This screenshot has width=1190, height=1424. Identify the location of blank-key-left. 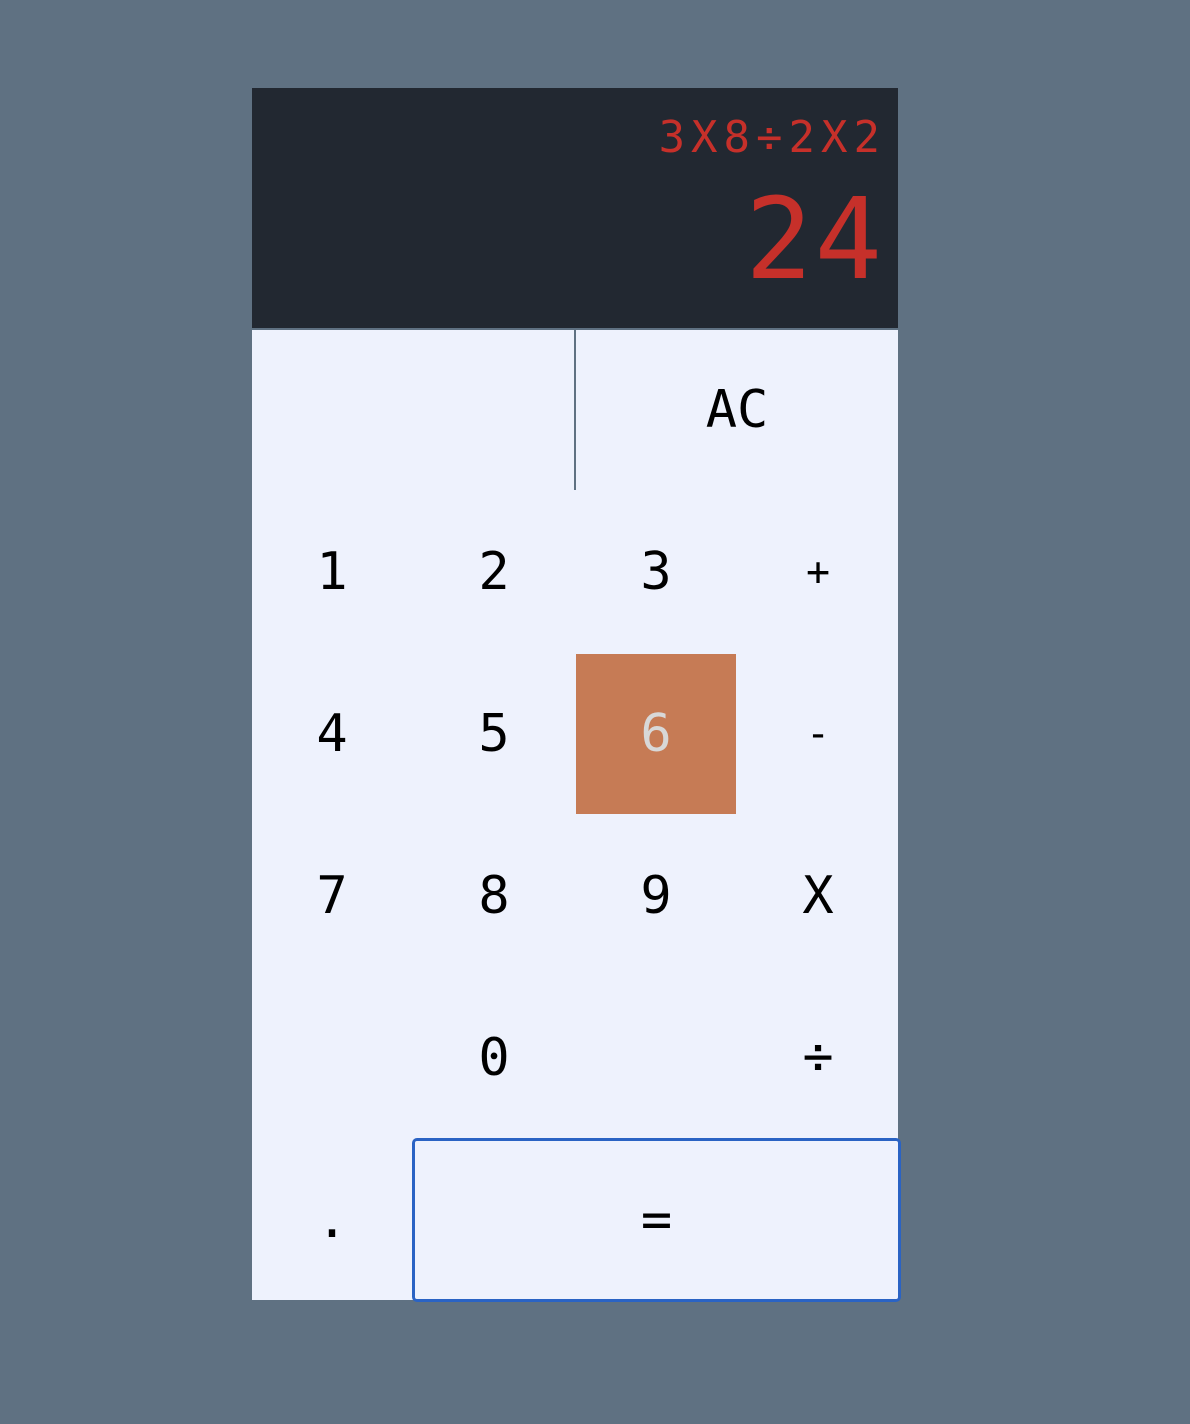
(332, 1058).